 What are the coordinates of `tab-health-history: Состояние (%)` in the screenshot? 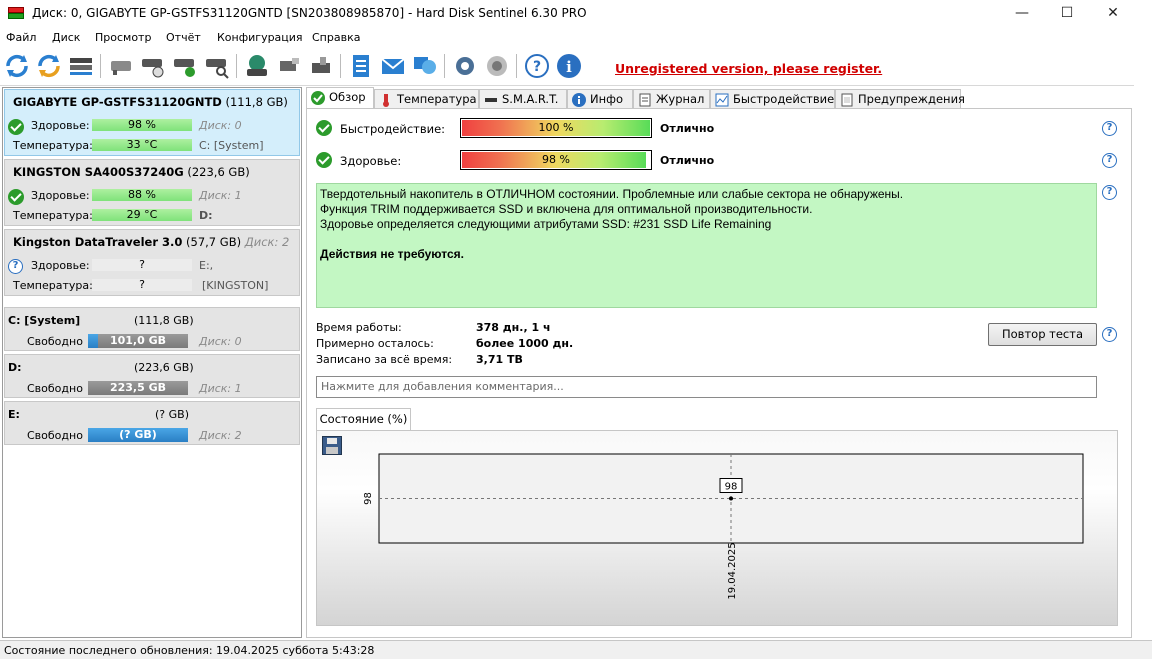 It's located at (363, 419).